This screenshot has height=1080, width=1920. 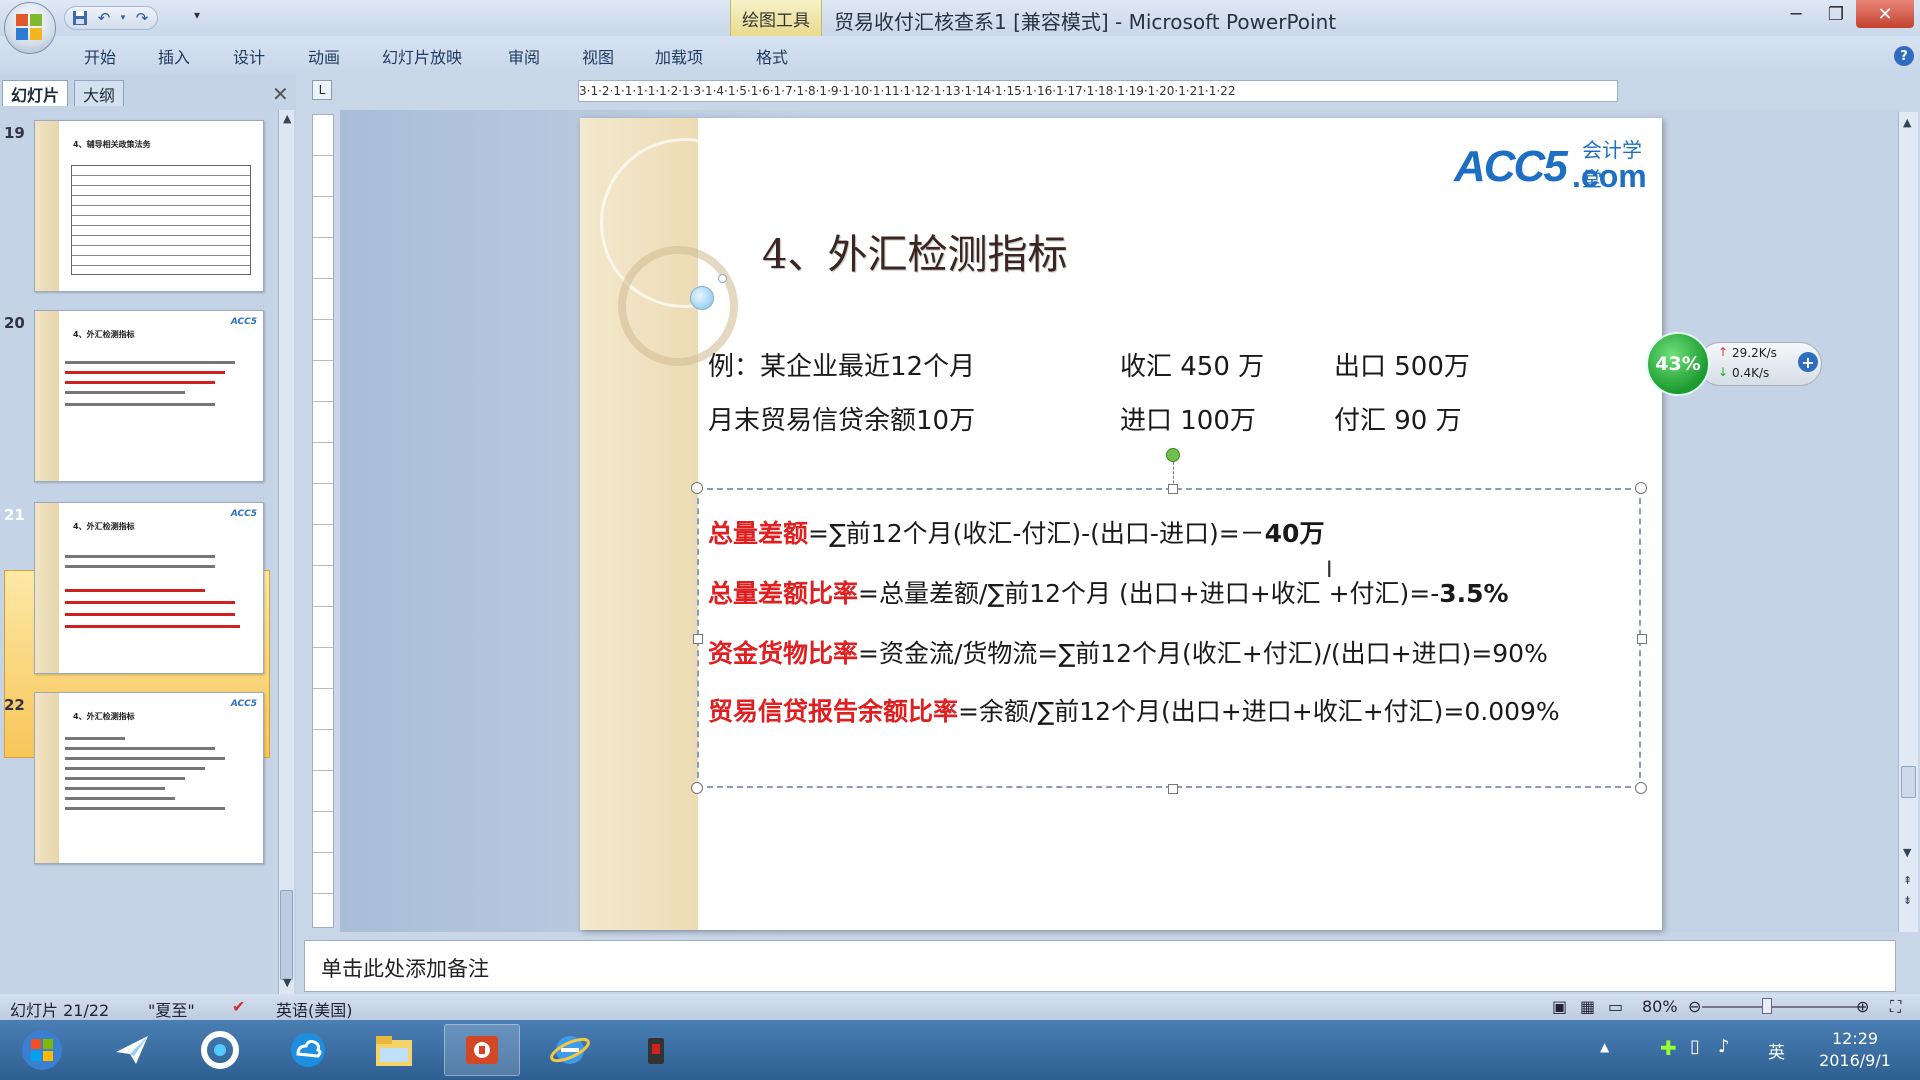 I want to click on office-logo-icon, so click(x=30, y=28).